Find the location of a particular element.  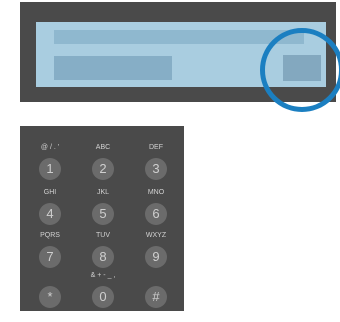

key-3-letters: DEF is located at coordinates (156, 147).